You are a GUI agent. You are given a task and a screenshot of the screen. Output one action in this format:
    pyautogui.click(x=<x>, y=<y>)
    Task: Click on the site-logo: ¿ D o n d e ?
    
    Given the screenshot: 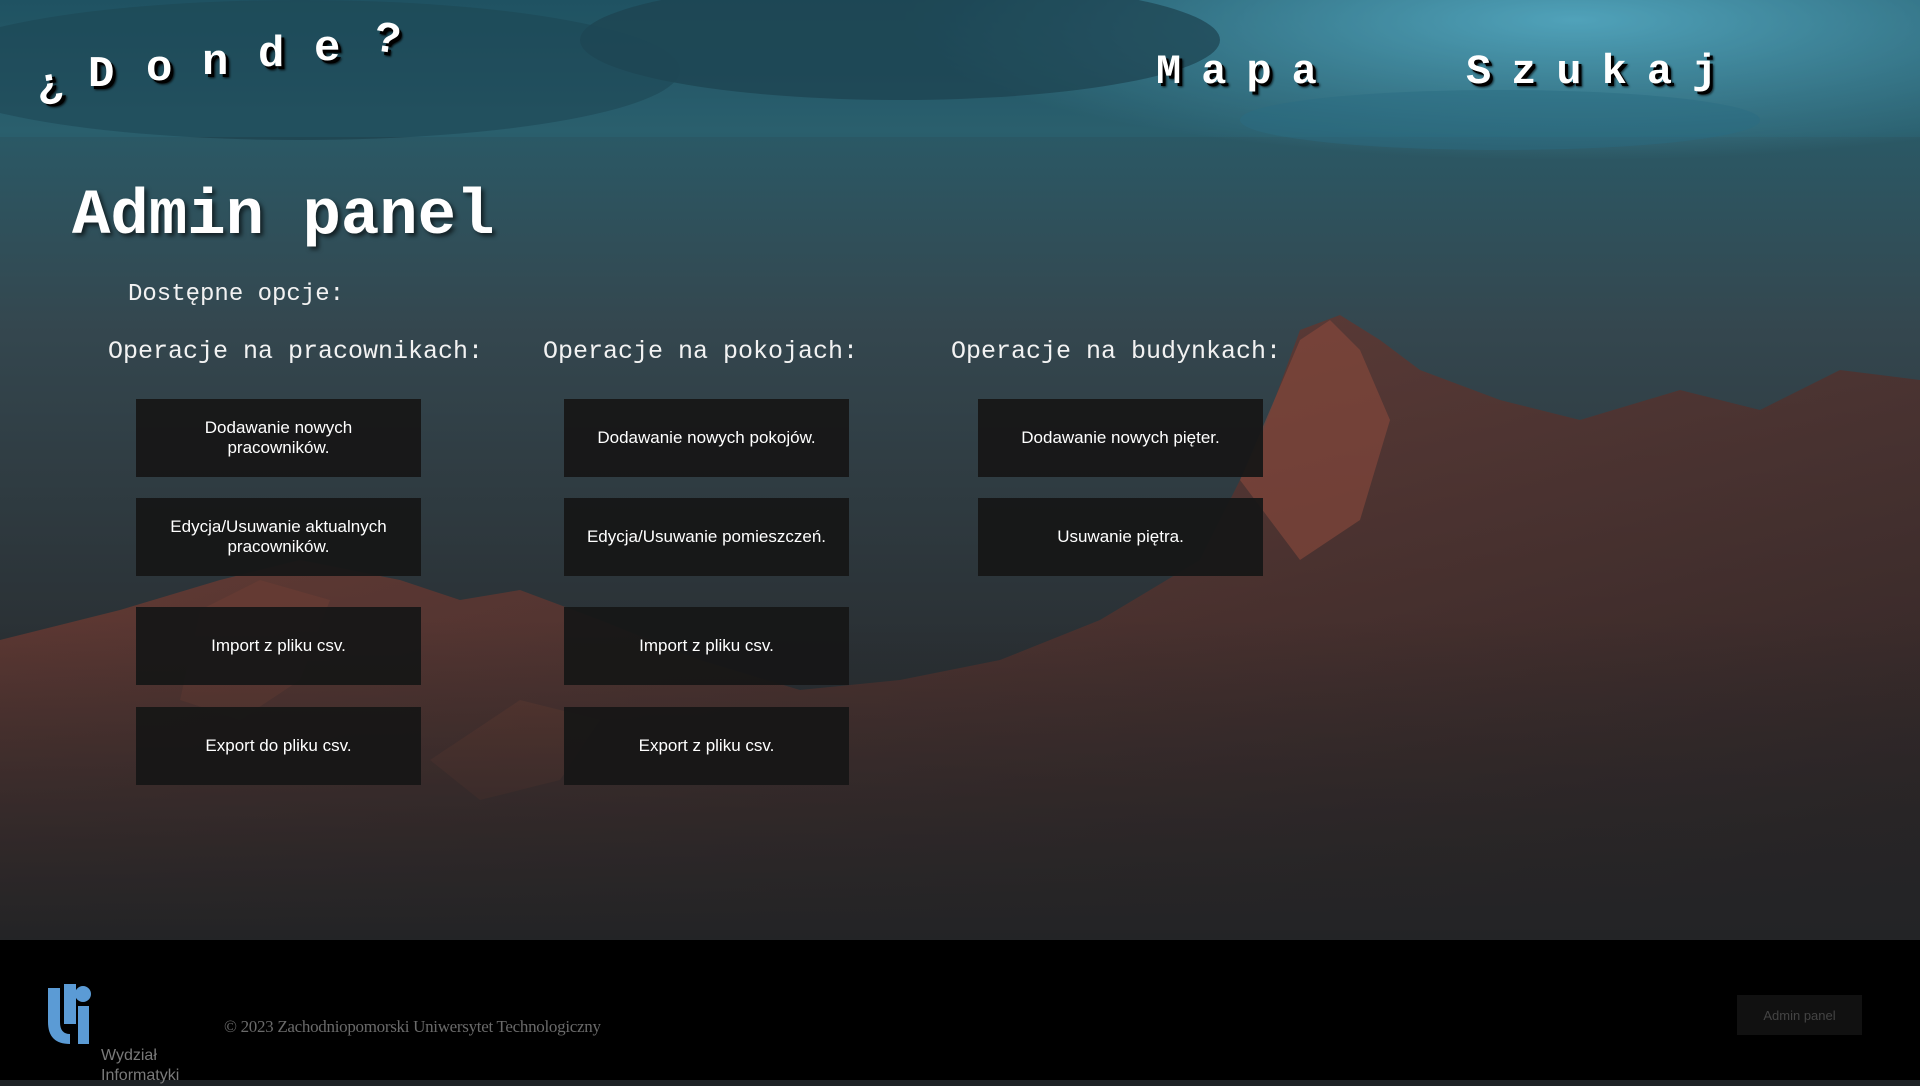 What is the action you would take?
    pyautogui.click(x=224, y=68)
    